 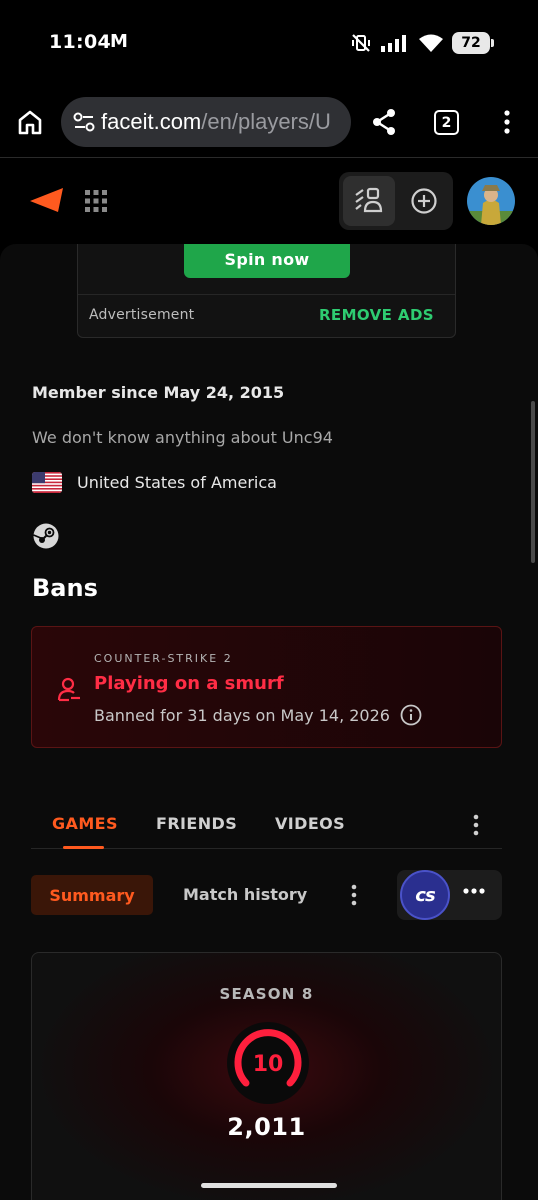 What do you see at coordinates (393, 43) in the screenshot?
I see `signal-icon` at bounding box center [393, 43].